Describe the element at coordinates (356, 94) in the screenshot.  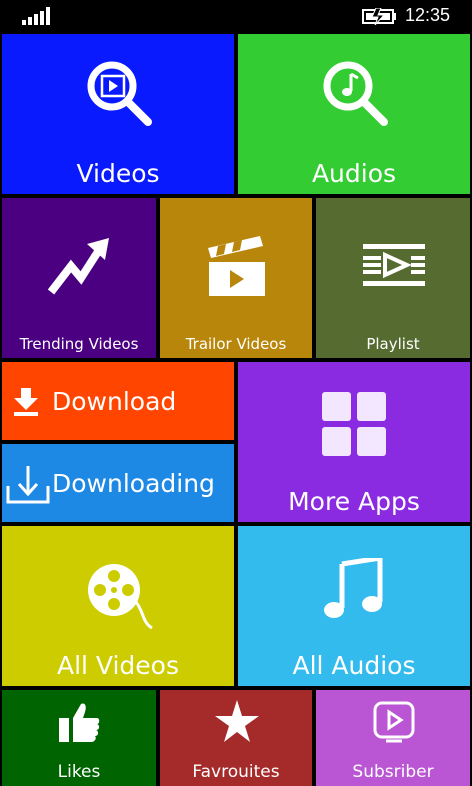
I see `audio-search-icon` at that location.